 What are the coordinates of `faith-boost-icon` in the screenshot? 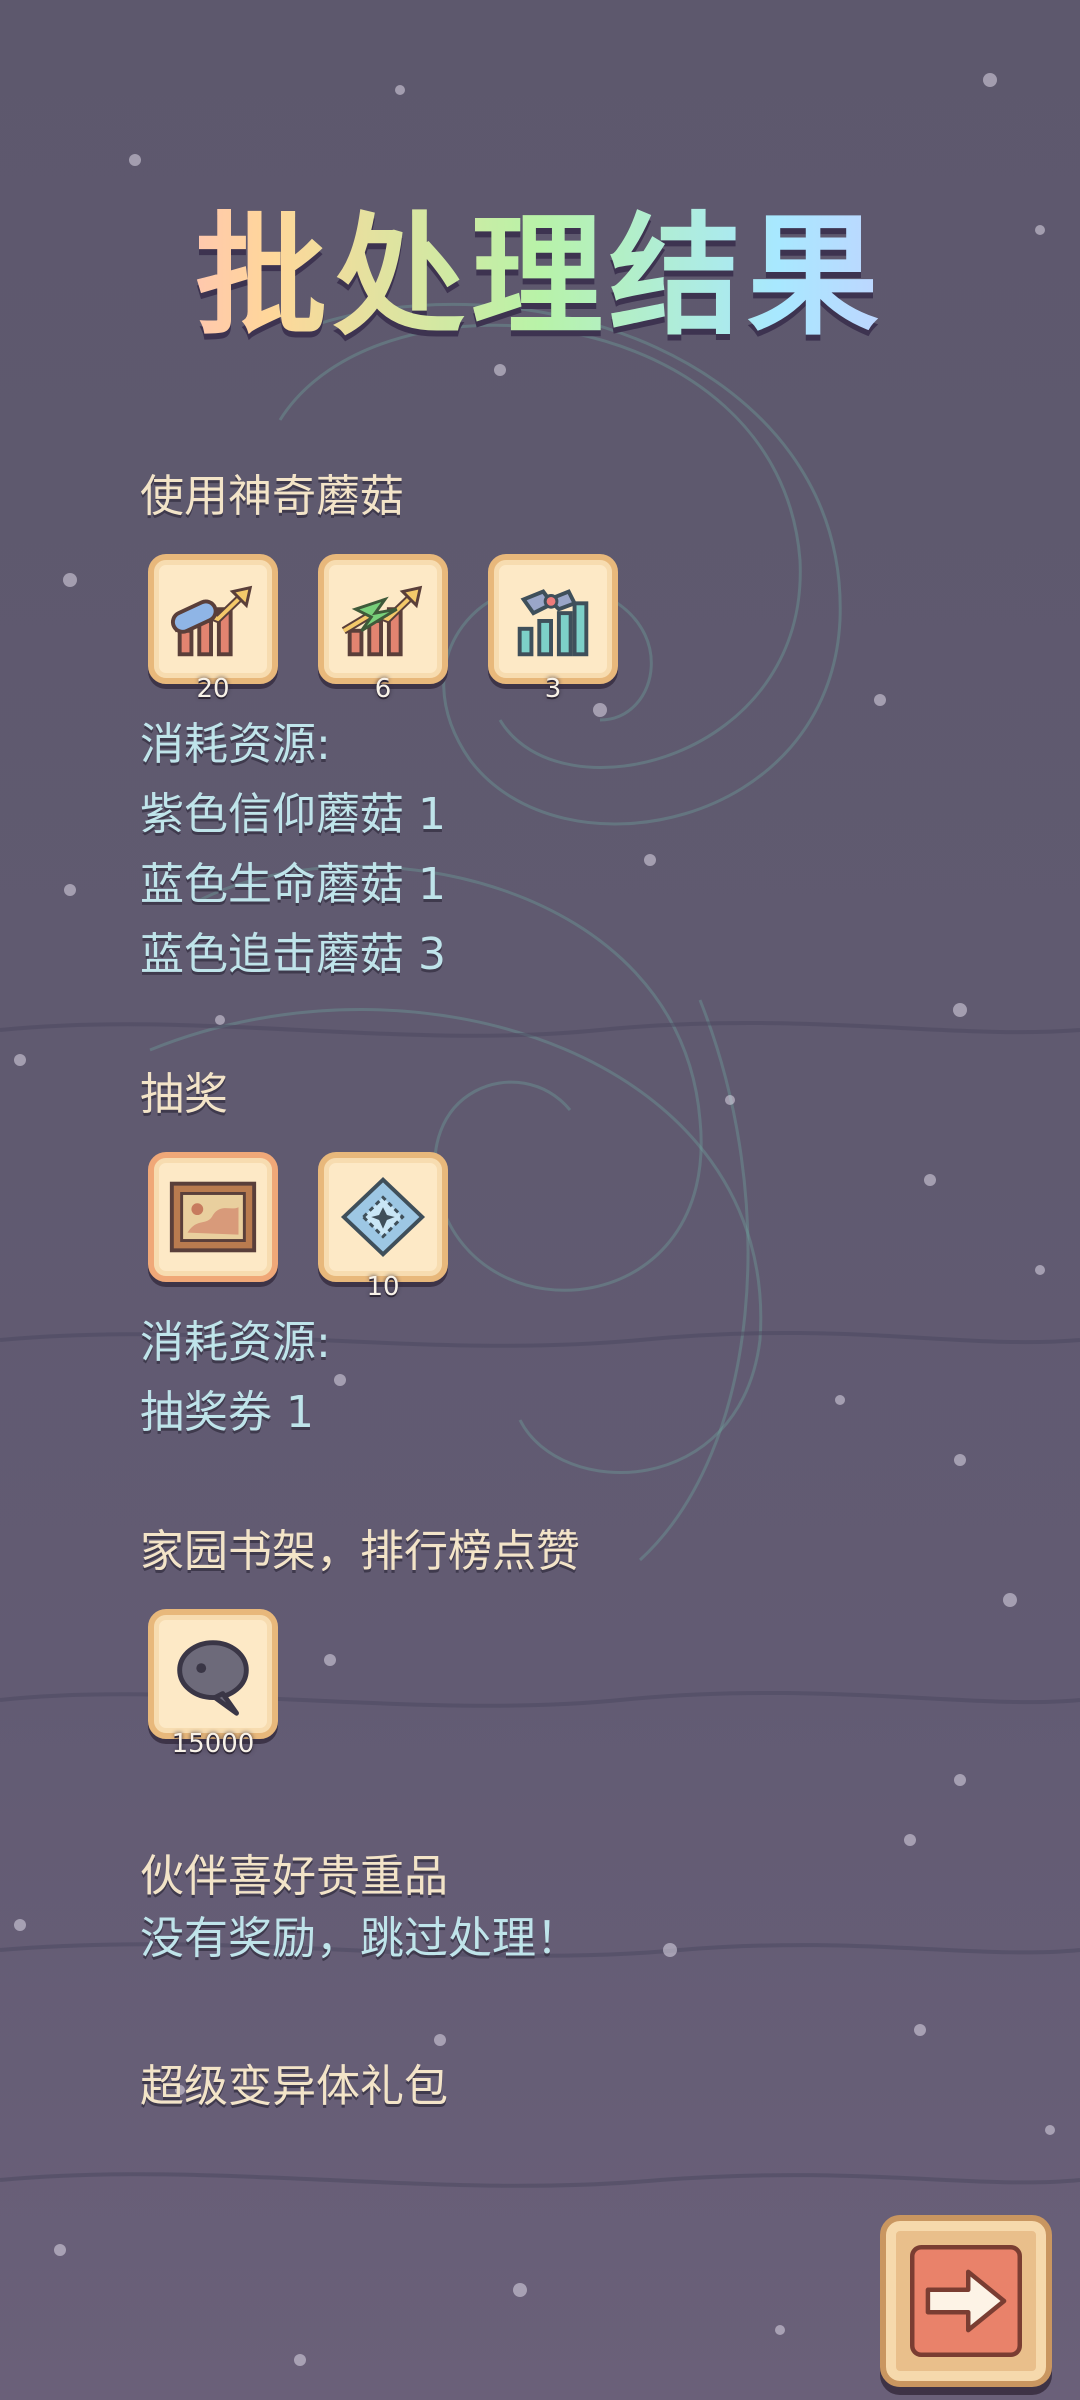 It's located at (211, 621).